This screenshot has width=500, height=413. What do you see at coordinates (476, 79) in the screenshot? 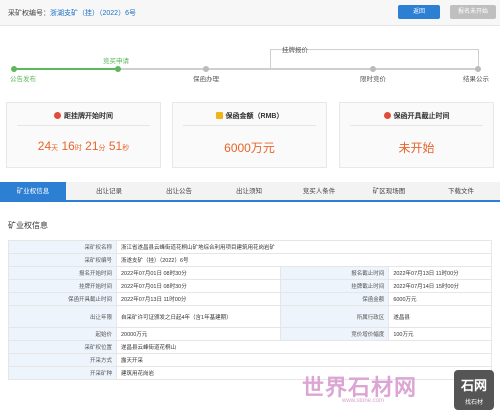
I see `timeline-label-result: 结果公示` at bounding box center [476, 79].